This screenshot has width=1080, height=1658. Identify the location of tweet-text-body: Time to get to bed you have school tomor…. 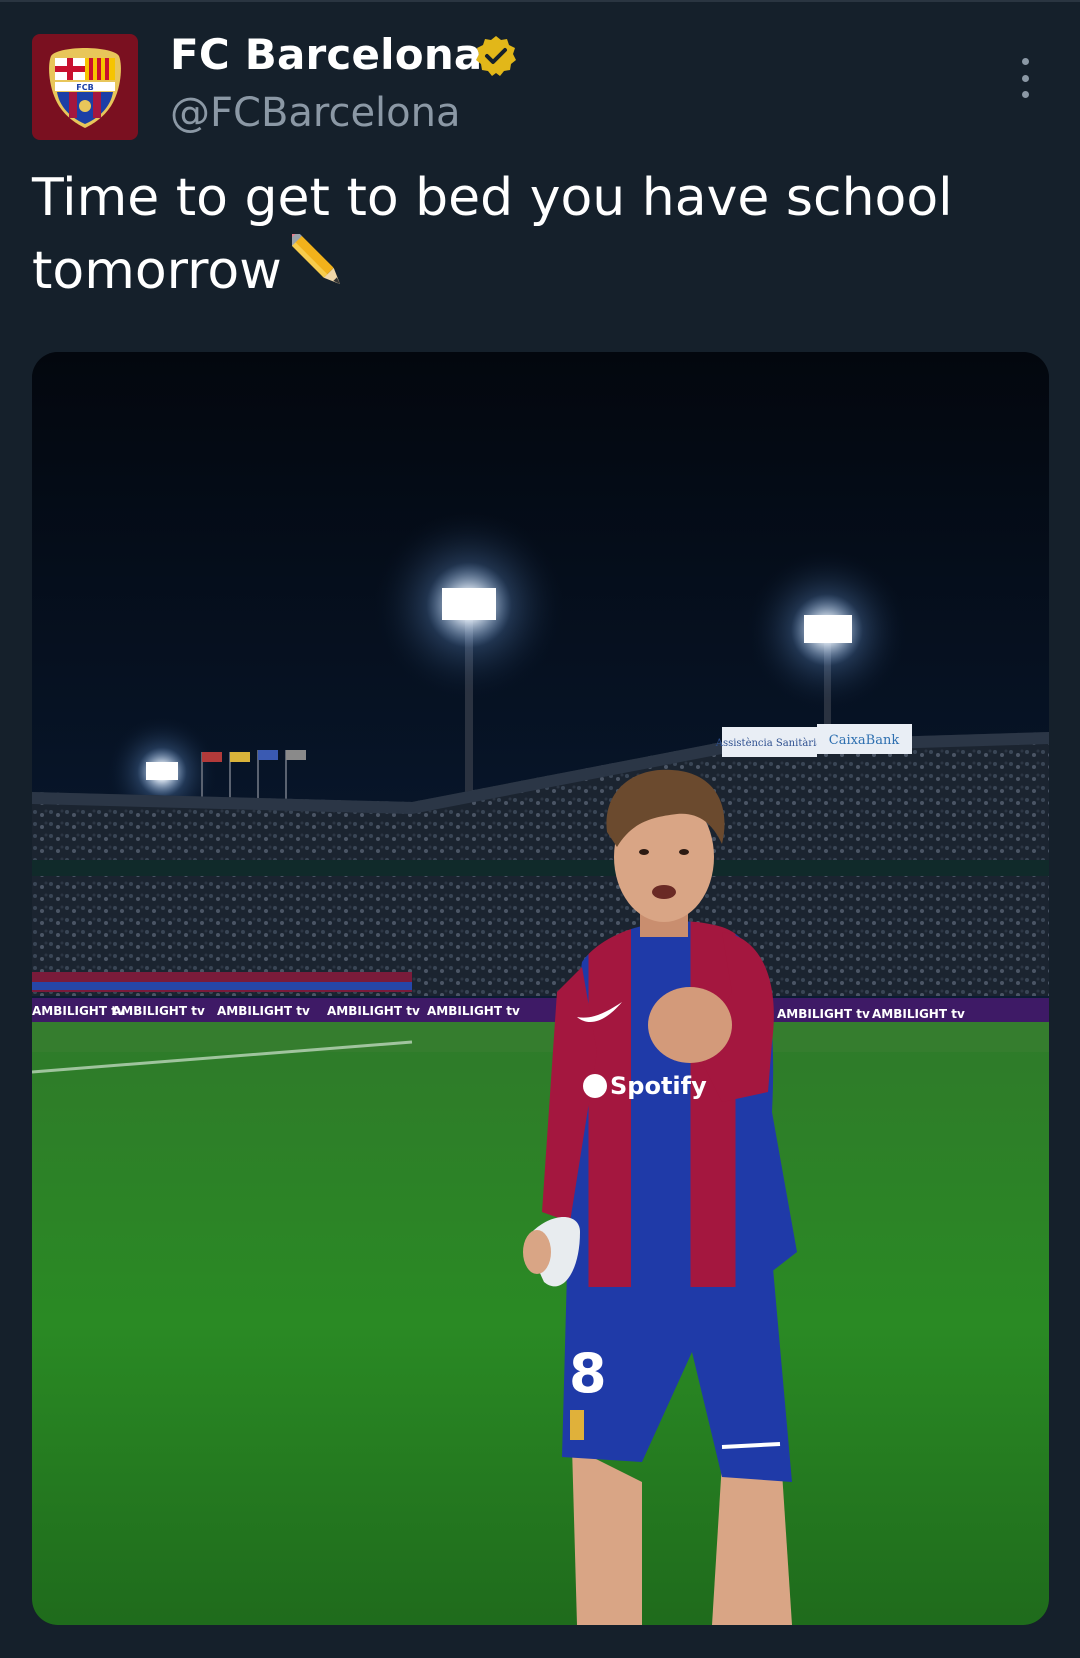
(492, 234).